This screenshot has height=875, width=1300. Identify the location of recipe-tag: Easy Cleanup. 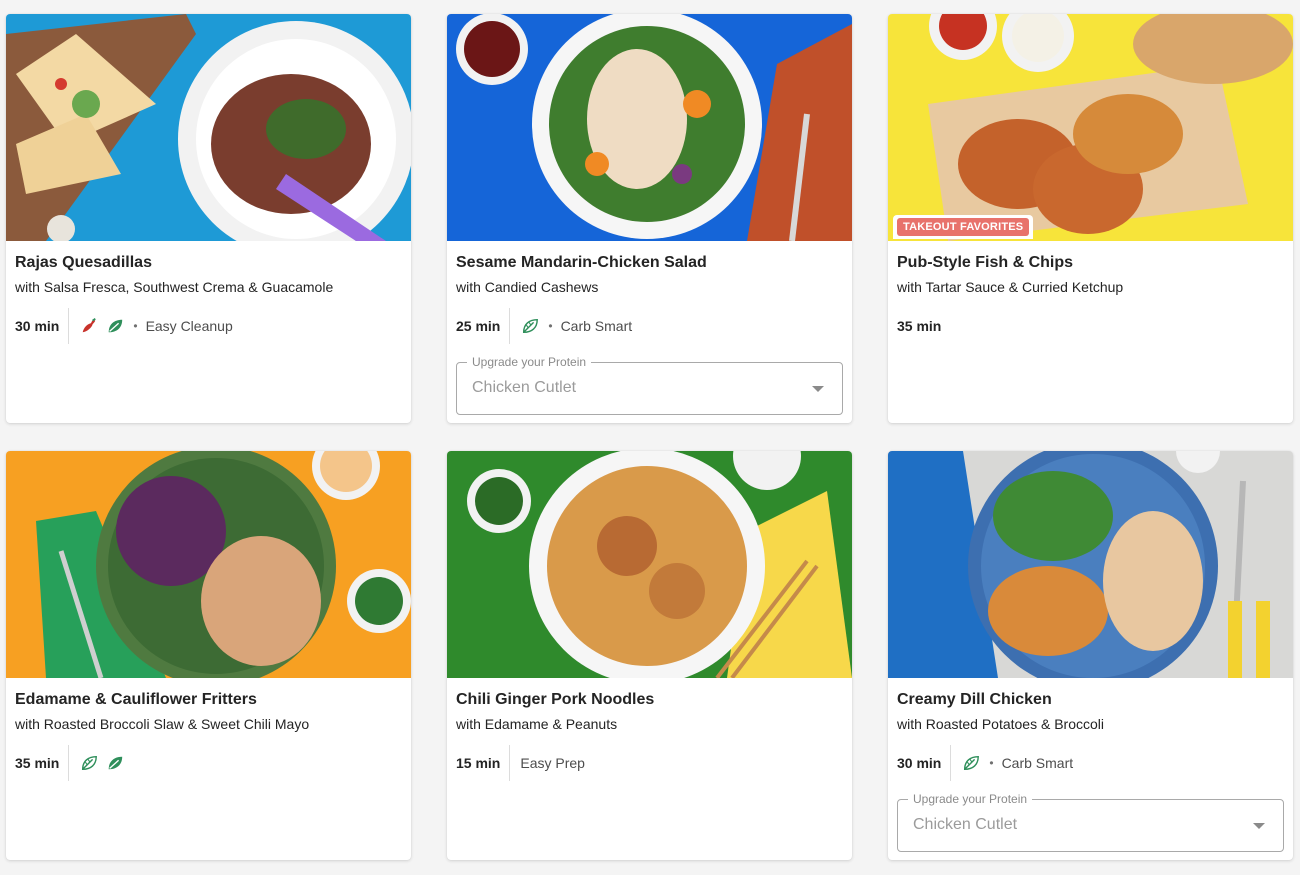
(189, 326).